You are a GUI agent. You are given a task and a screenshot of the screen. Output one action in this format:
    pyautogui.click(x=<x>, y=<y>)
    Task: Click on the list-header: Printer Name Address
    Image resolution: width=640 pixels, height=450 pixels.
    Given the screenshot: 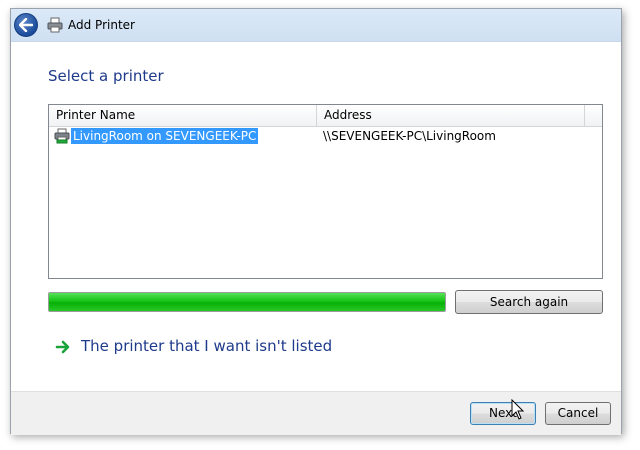 What is the action you would take?
    pyautogui.click(x=325, y=116)
    